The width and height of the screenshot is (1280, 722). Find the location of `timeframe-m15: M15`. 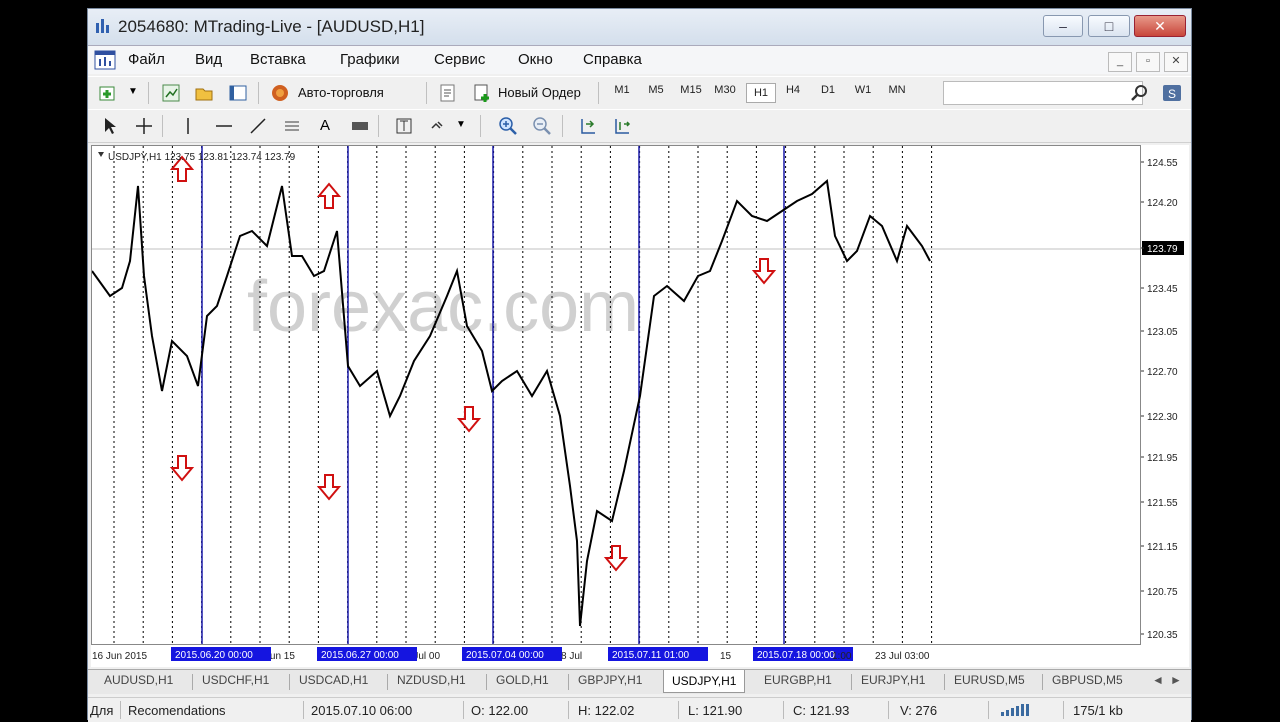

timeframe-m15: M15 is located at coordinates (691, 90).